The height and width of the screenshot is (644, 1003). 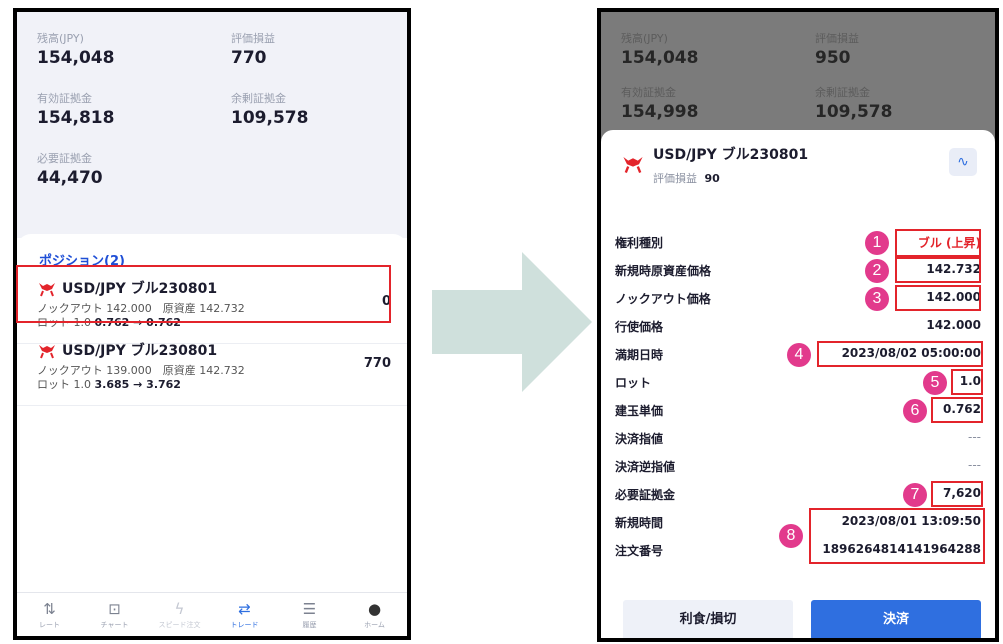 I want to click on required-margin-value: 44,470, so click(x=70, y=178).